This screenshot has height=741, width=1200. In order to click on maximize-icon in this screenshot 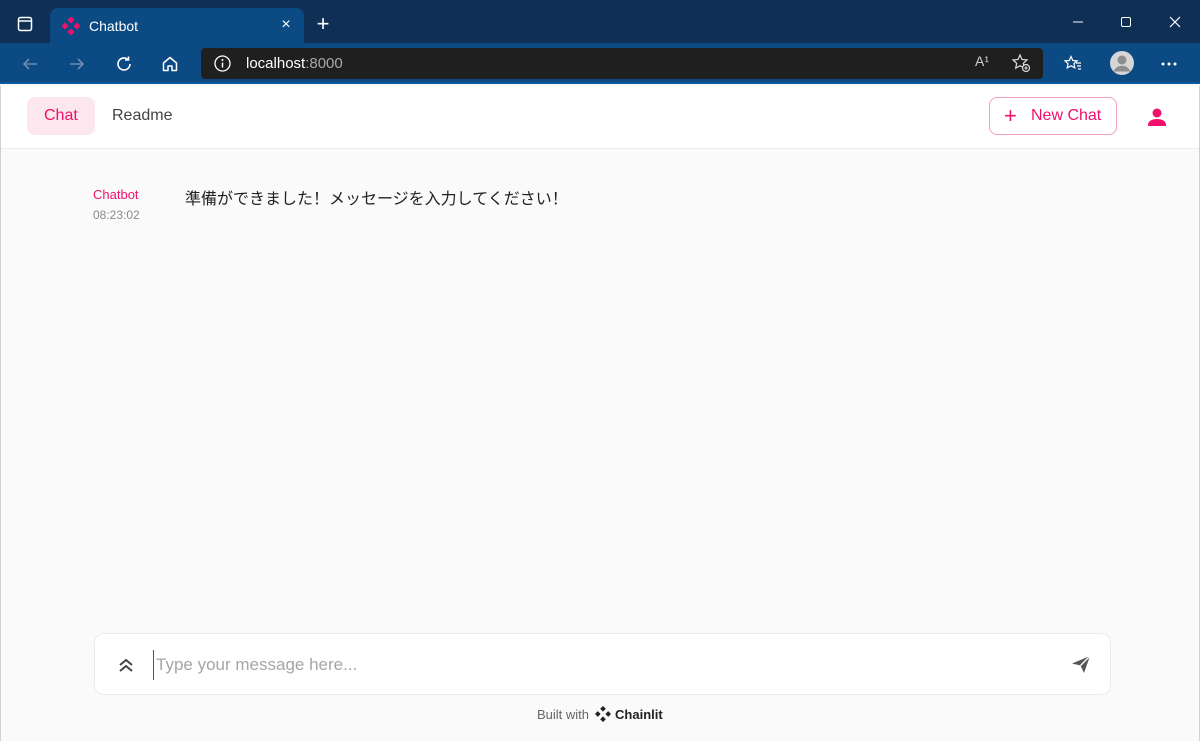, I will do `click(1126, 22)`.